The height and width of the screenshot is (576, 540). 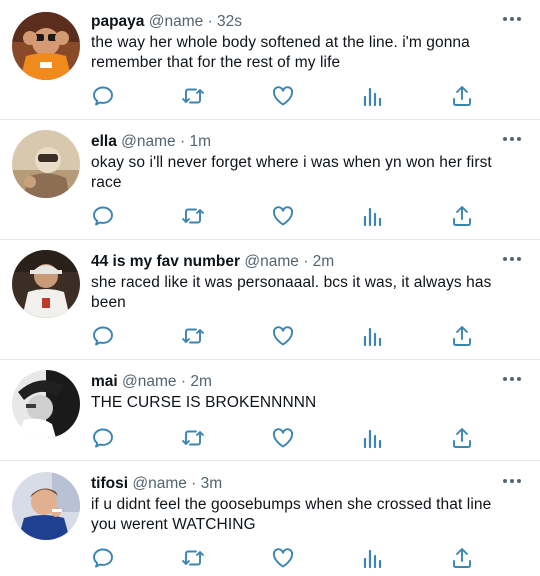 I want to click on username: mai, so click(x=104, y=381).